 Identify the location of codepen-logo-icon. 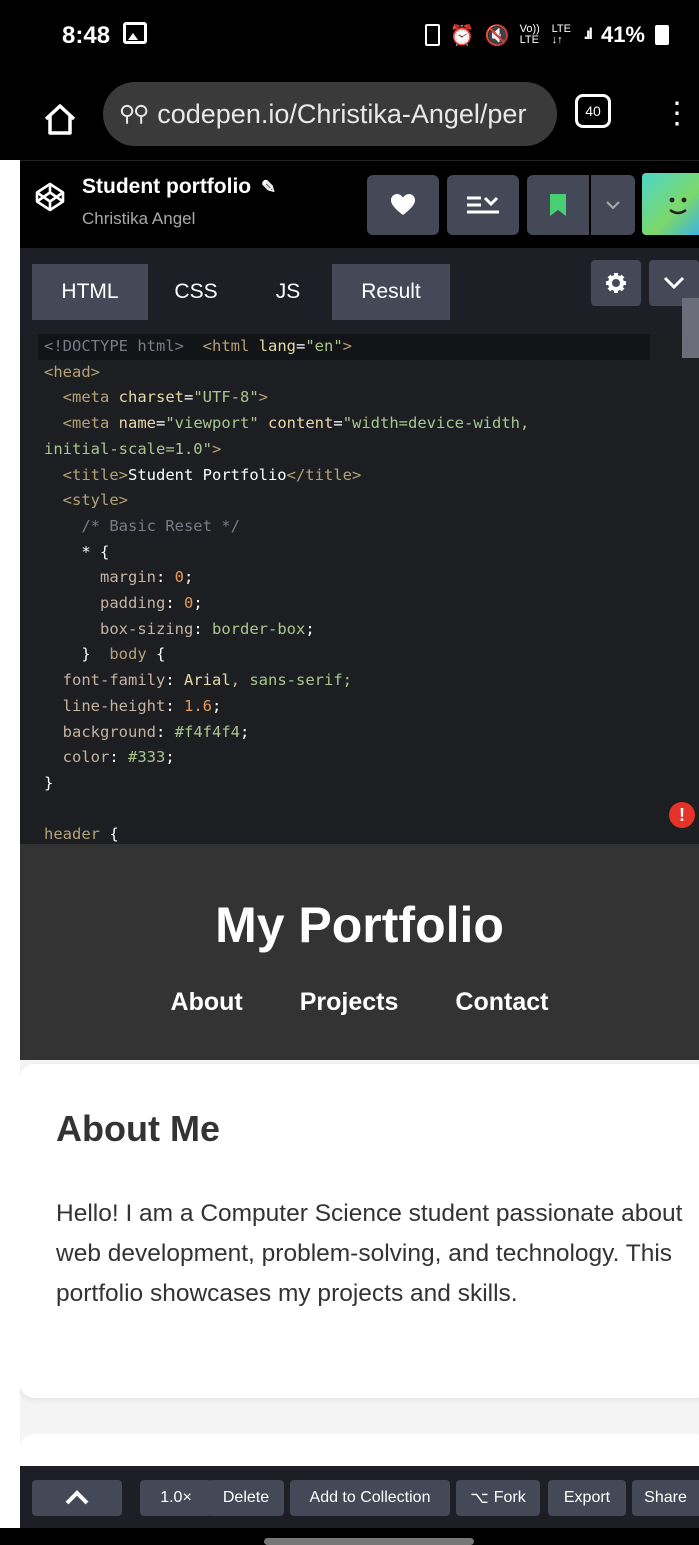
(50, 197).